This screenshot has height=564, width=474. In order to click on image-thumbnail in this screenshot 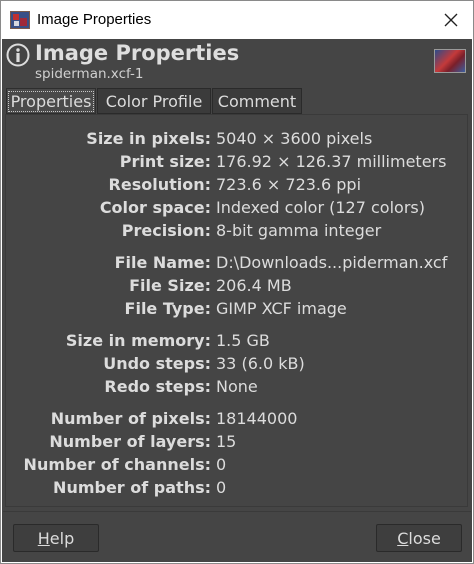, I will do `click(450, 61)`.